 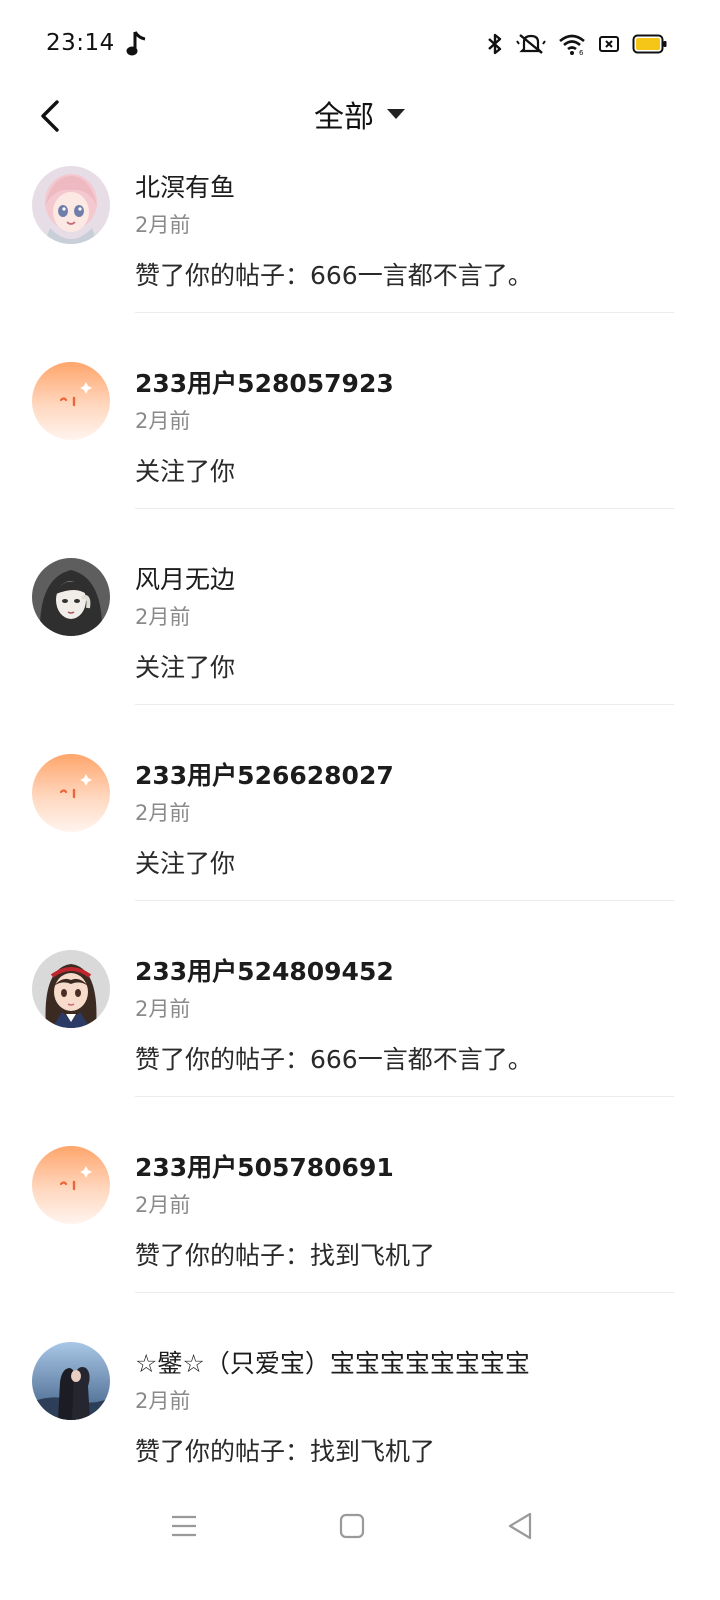 What do you see at coordinates (495, 44) in the screenshot?
I see `bluetooth-icon` at bounding box center [495, 44].